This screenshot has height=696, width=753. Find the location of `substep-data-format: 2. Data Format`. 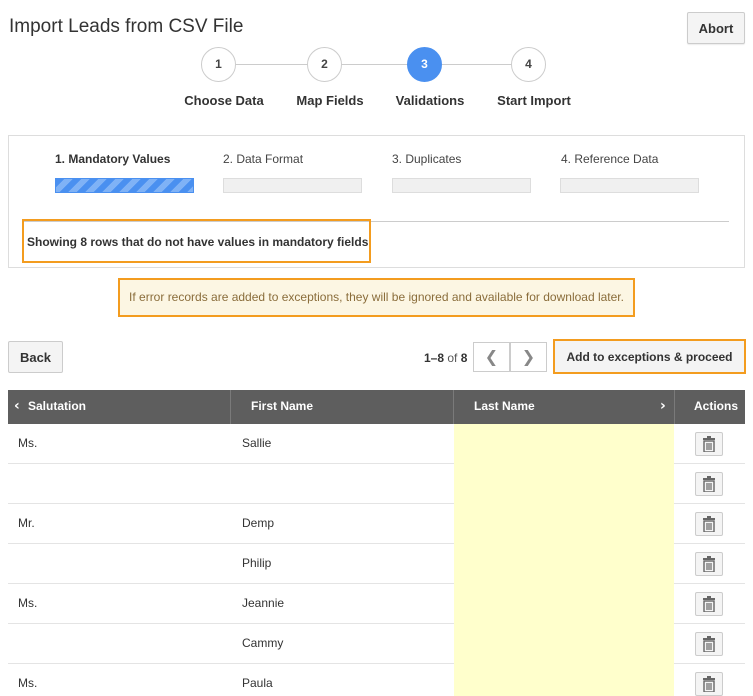

substep-data-format: 2. Data Format is located at coordinates (263, 159).